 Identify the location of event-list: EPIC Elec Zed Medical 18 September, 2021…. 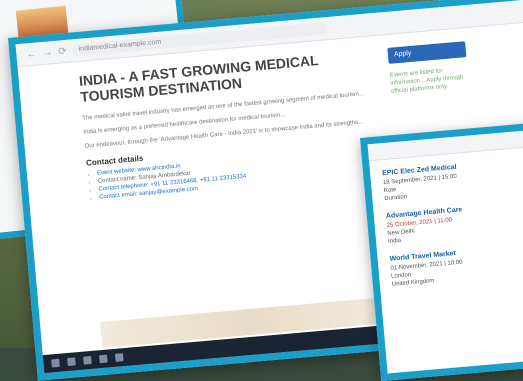
(446, 220).